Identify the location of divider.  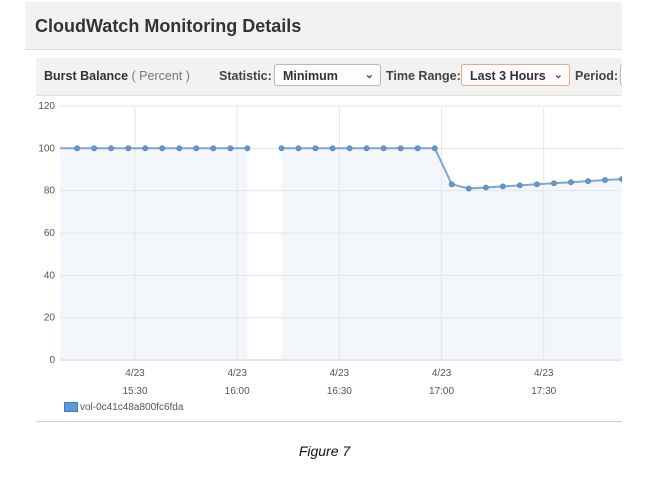
(329, 421).